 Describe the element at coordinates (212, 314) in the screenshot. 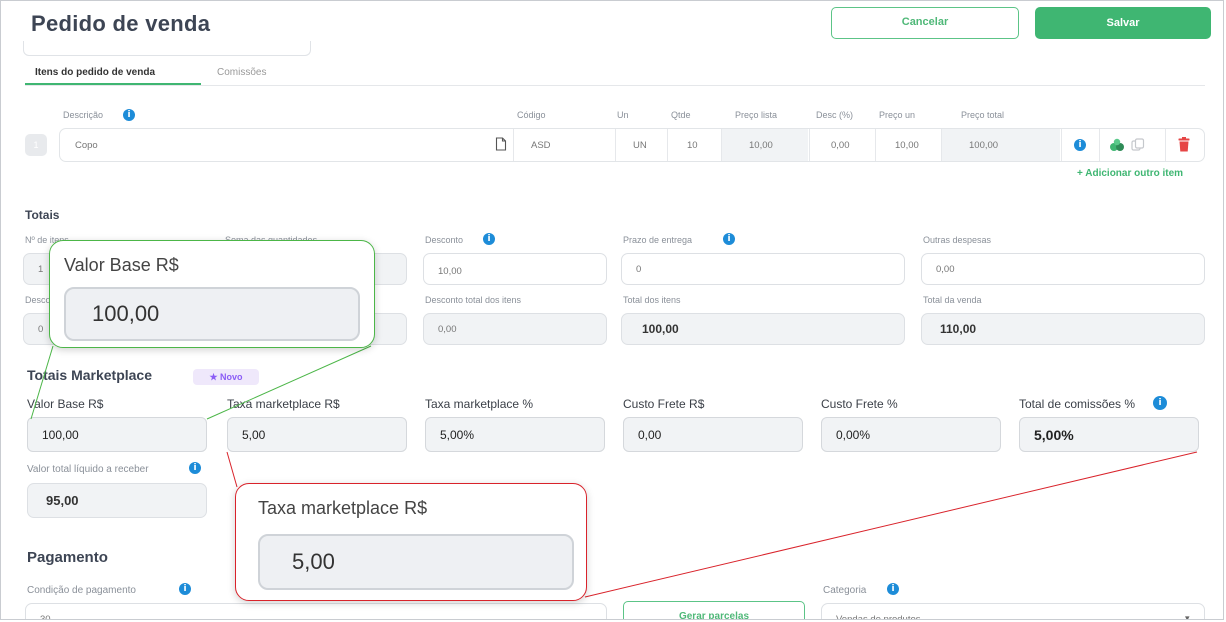

I see `callout-valor-base-field: 100,00` at that location.